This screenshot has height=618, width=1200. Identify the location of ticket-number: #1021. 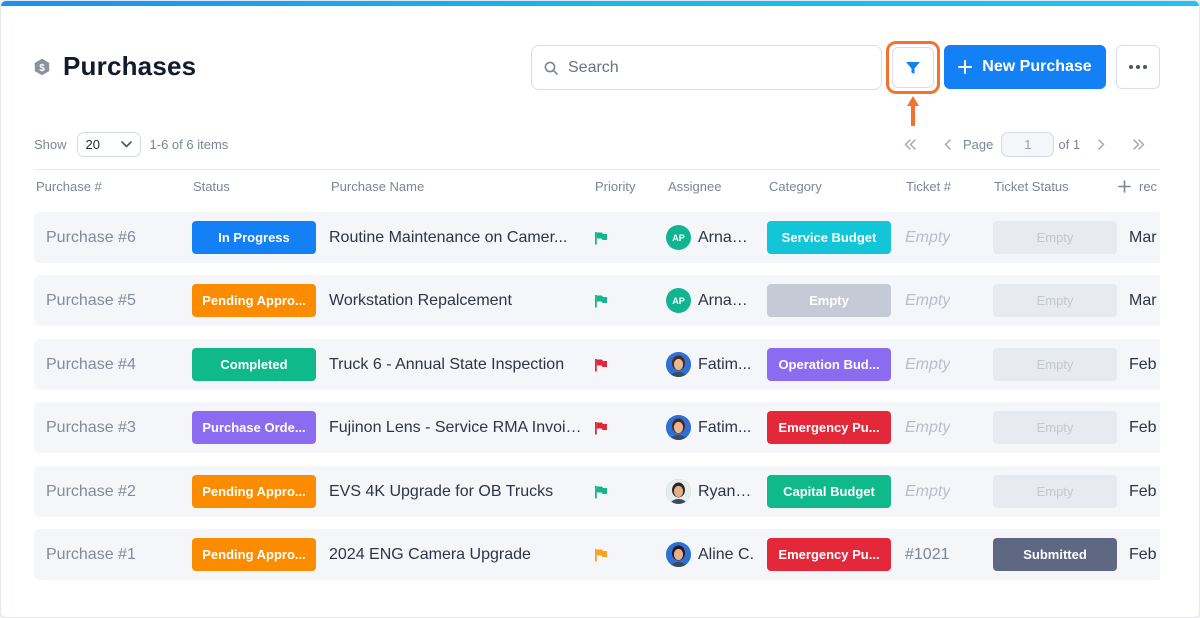
(927, 554).